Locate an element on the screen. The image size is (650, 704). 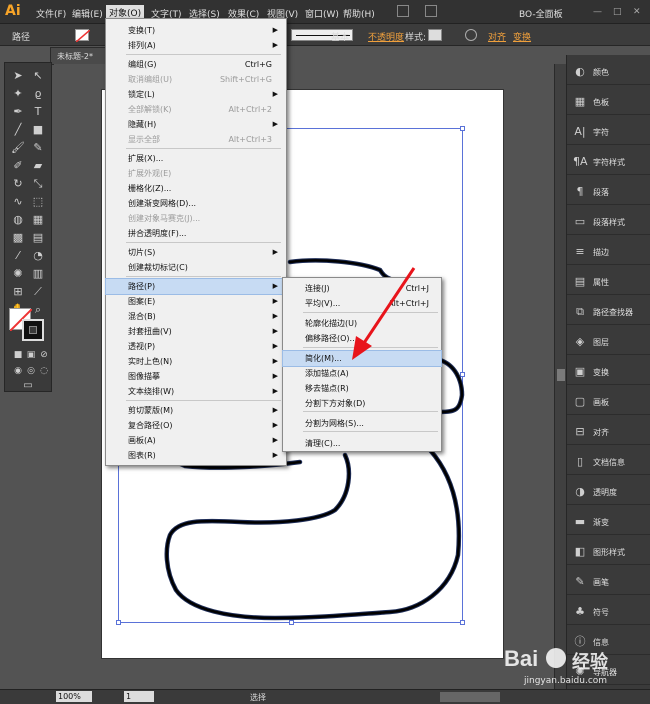
watermark-url: jingyan.baidu.com is located at coordinates (566, 681).